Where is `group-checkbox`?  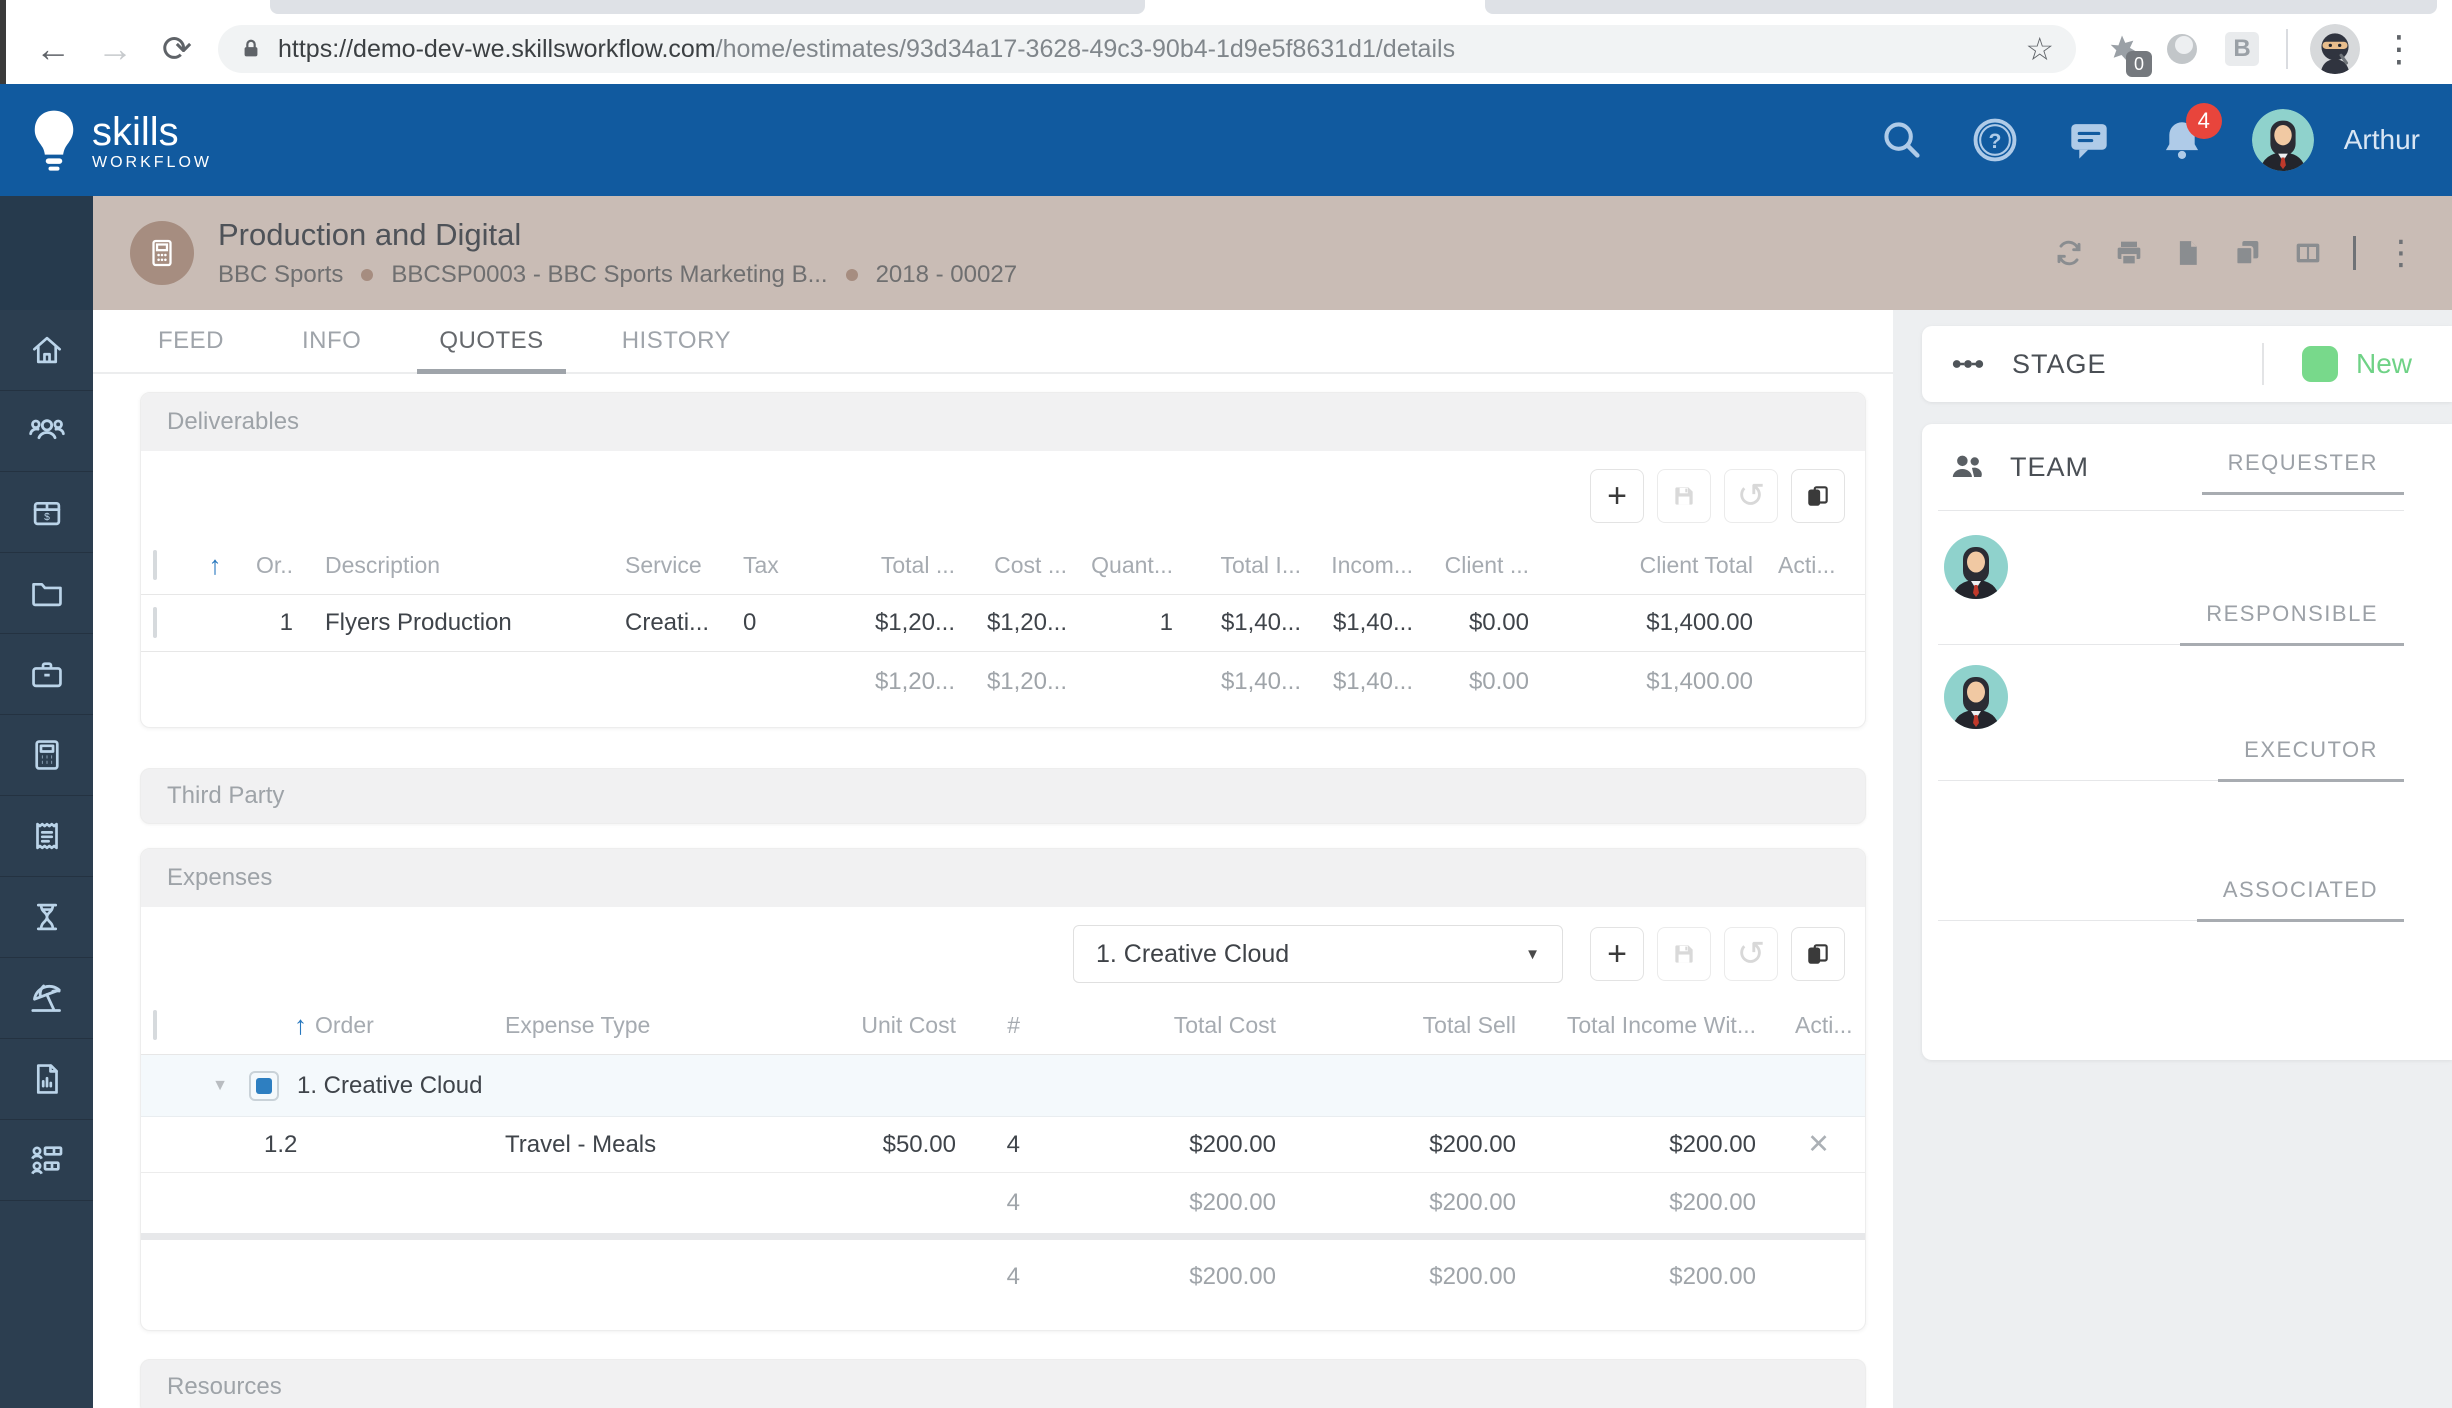 group-checkbox is located at coordinates (264, 1085).